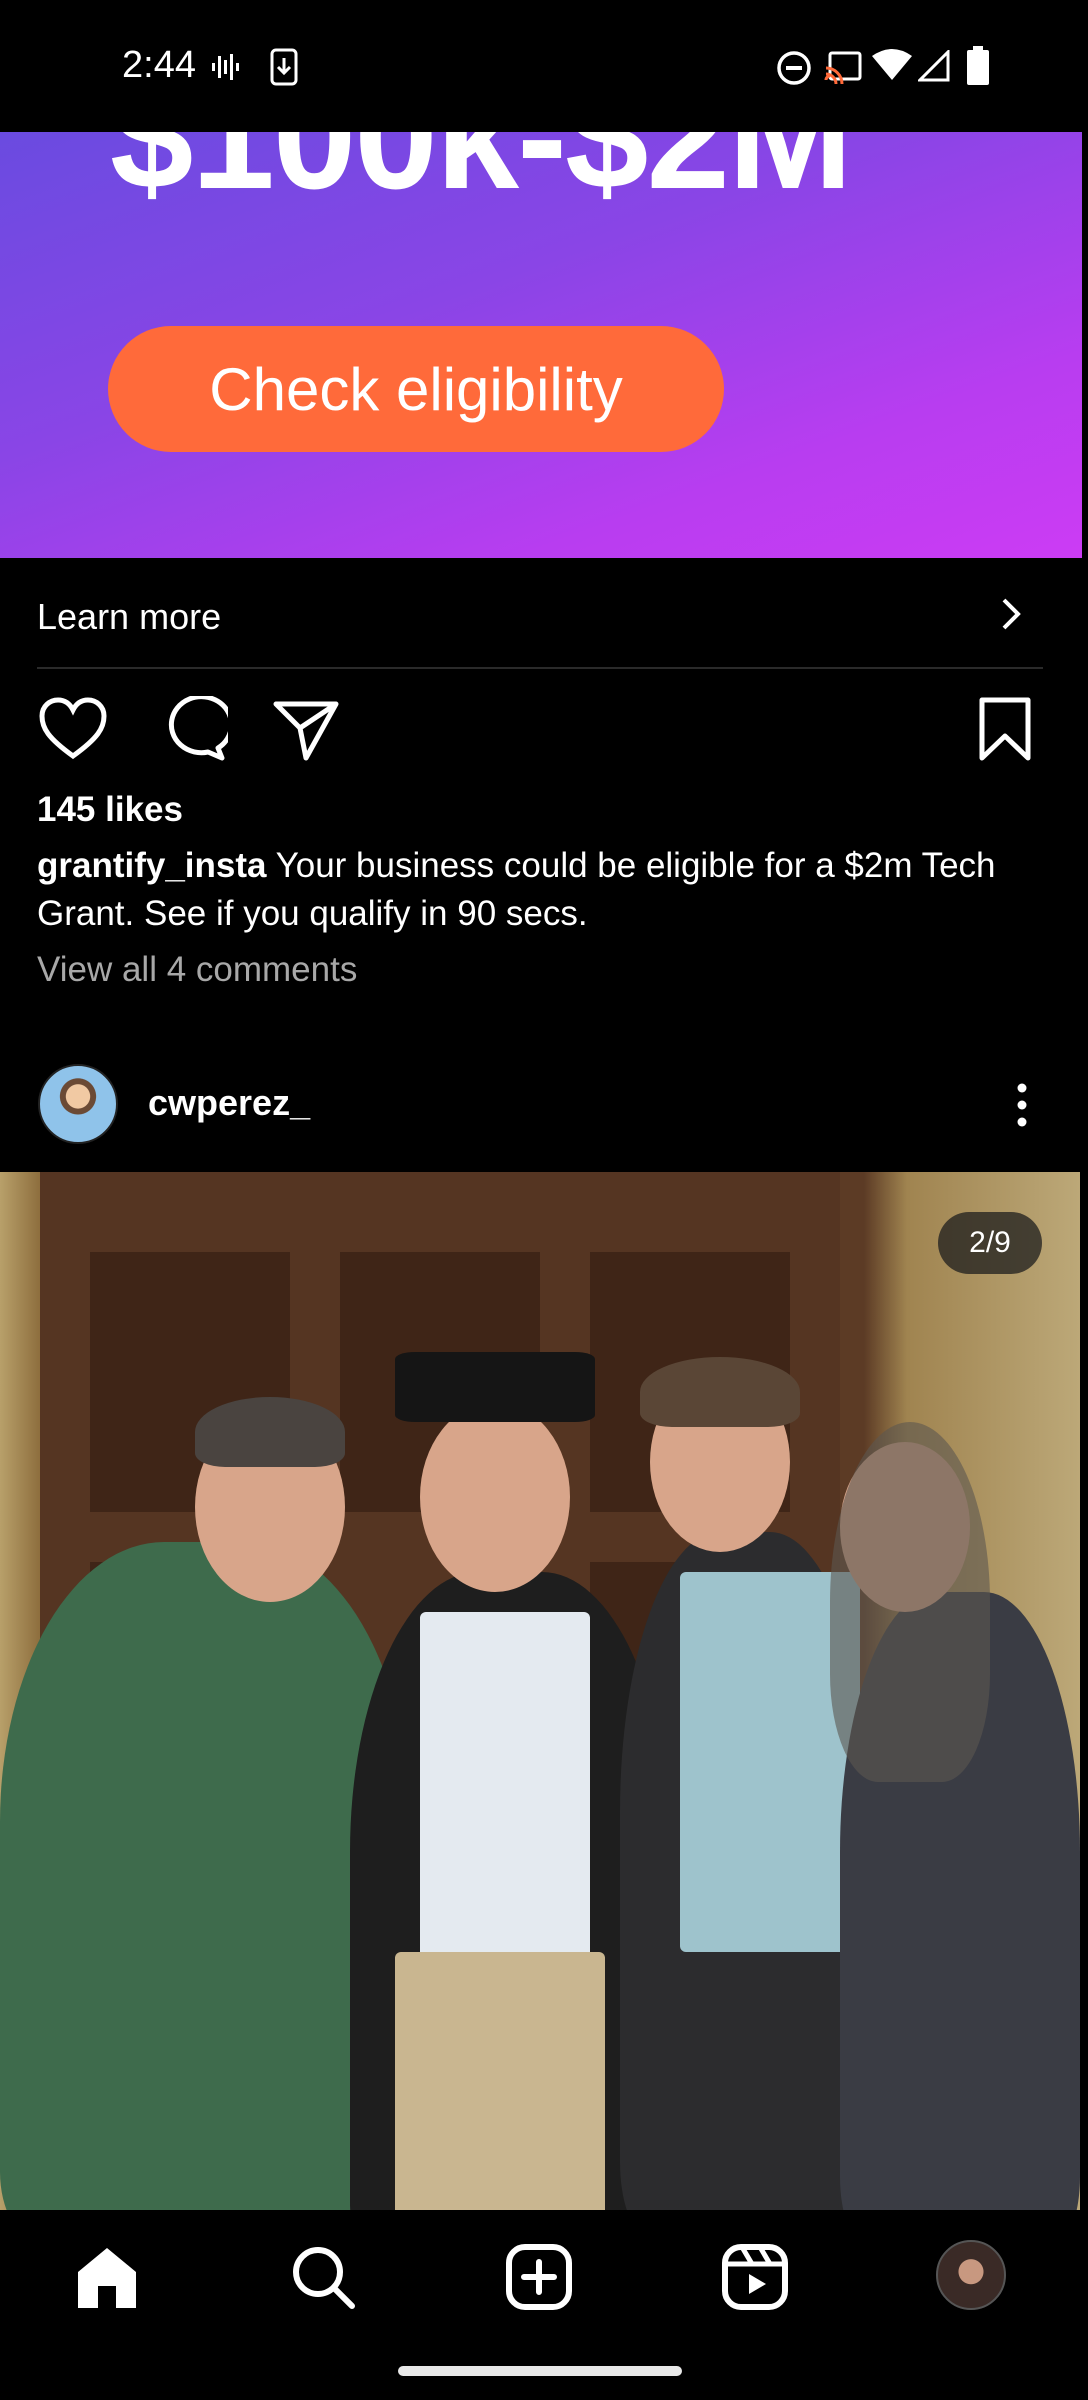 The width and height of the screenshot is (1088, 2400). What do you see at coordinates (197, 970) in the screenshot?
I see `view-comments-link: View all 4 comments` at bounding box center [197, 970].